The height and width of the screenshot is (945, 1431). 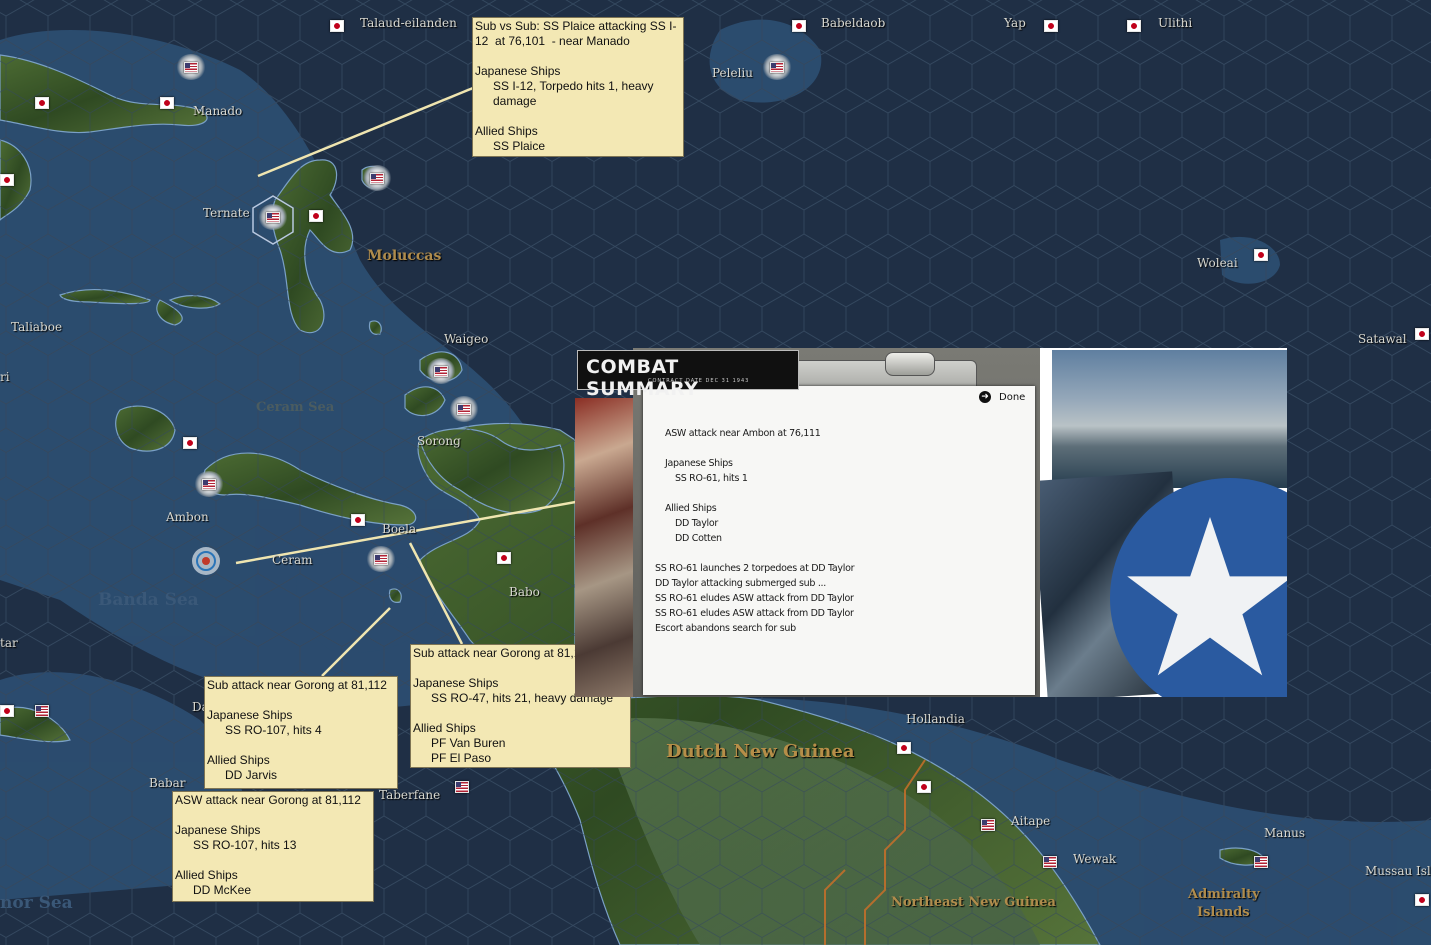 What do you see at coordinates (743, 433) in the screenshot?
I see `summary-heading: ASW attack near Ambon at 76,111` at bounding box center [743, 433].